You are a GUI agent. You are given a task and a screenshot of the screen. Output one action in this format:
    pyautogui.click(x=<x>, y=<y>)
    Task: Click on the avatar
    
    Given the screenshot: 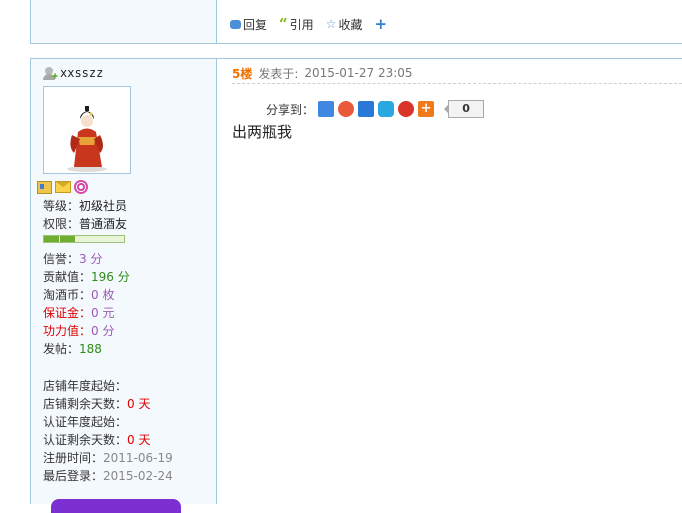 What is the action you would take?
    pyautogui.click(x=87, y=130)
    